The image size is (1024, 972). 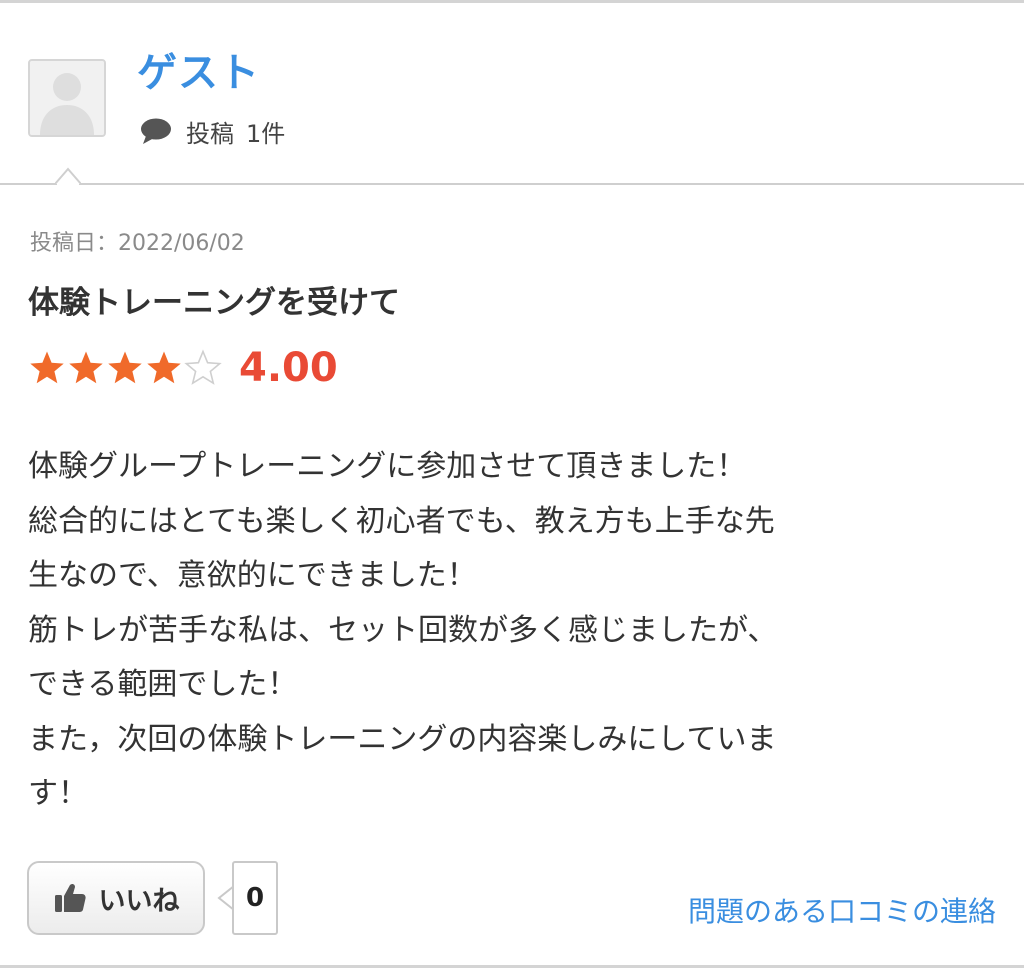 I want to click on post-count: 投稿 1件, so click(x=212, y=131).